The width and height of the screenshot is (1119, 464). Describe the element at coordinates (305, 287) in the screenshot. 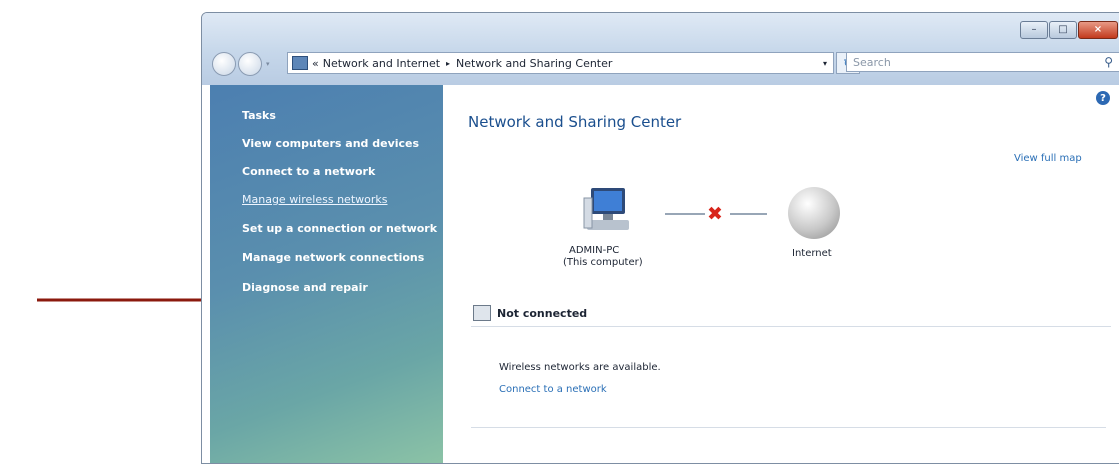

I see `sidebar-item-diagnose: Diagnose and repair` at that location.